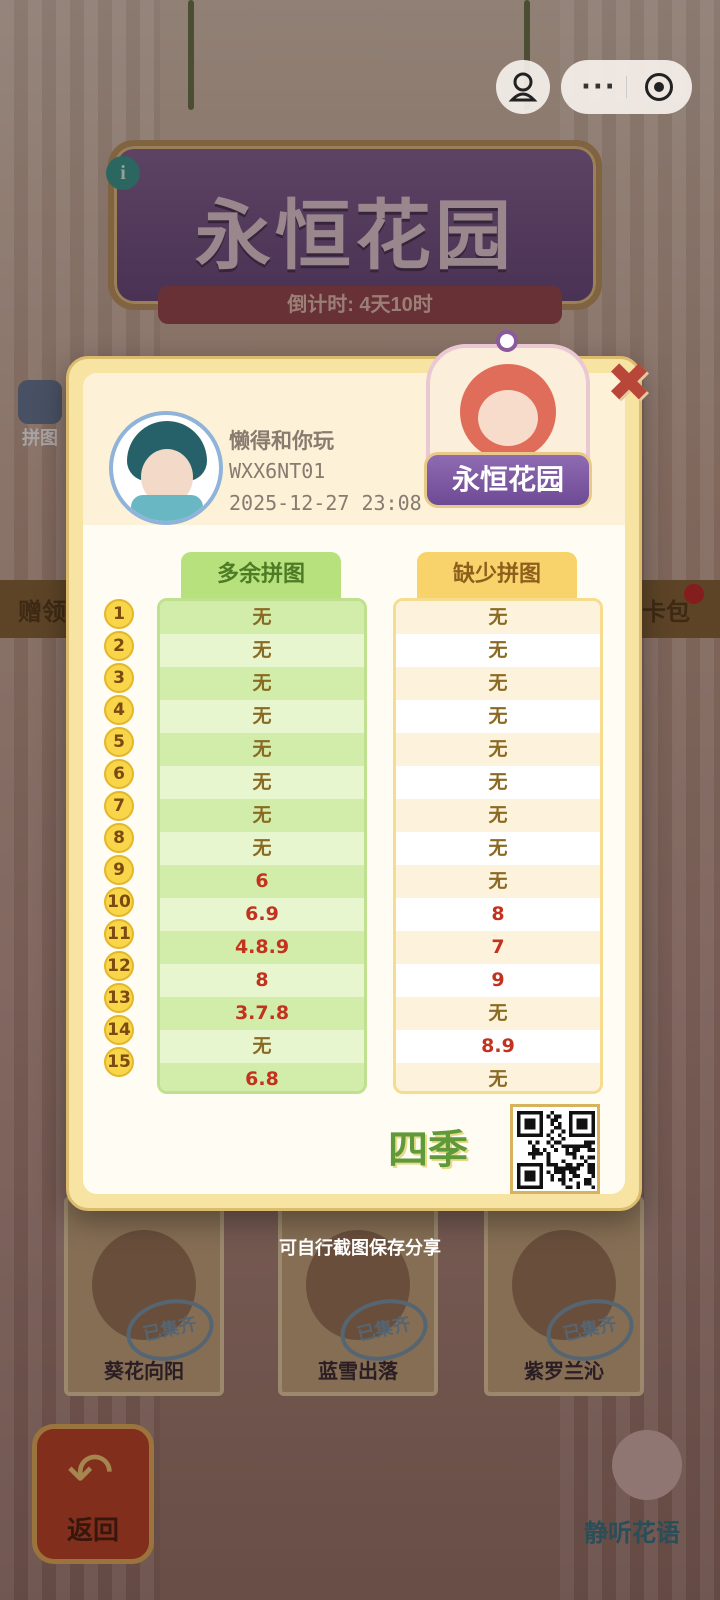 The image size is (720, 1600). What do you see at coordinates (508, 480) in the screenshot?
I see `badge-logo: 永恒花园` at bounding box center [508, 480].